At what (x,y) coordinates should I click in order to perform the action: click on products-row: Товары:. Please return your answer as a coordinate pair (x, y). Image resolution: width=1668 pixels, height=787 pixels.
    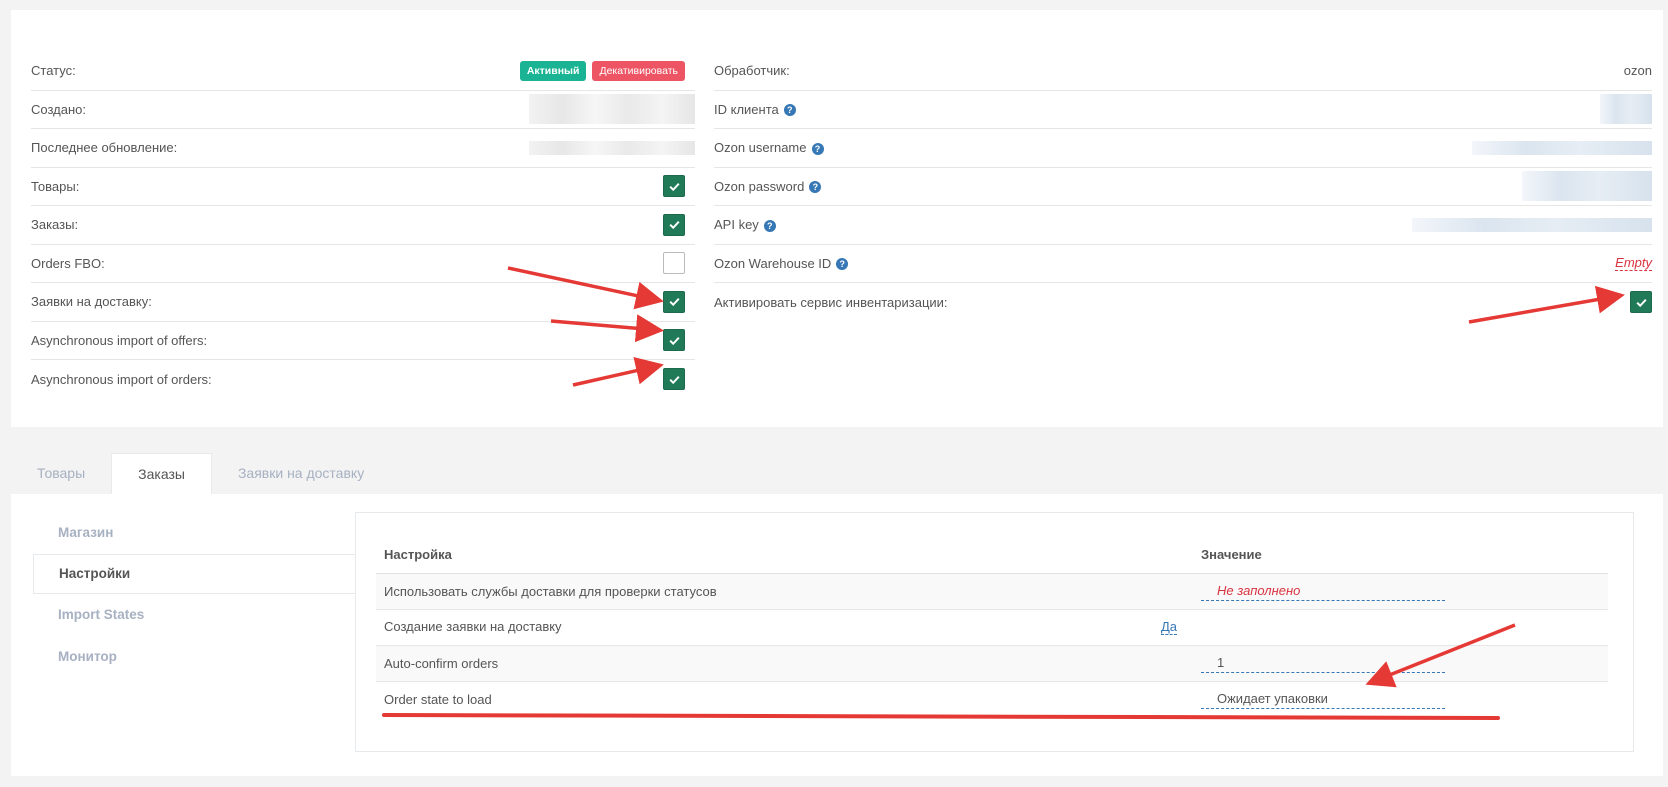
    Looking at the image, I should click on (363, 187).